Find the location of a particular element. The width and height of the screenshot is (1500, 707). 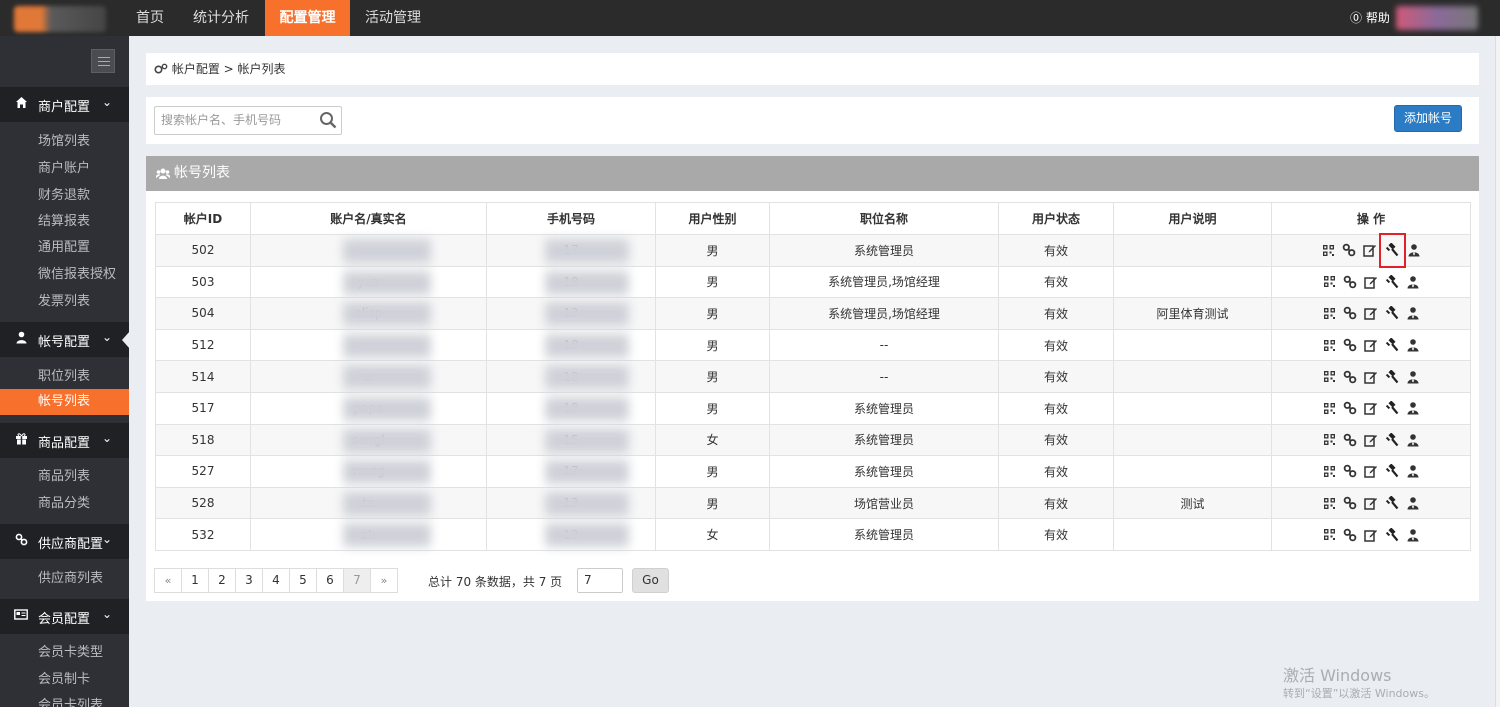

sidebar-item-invoice-list: 发票列表 is located at coordinates (64, 302).